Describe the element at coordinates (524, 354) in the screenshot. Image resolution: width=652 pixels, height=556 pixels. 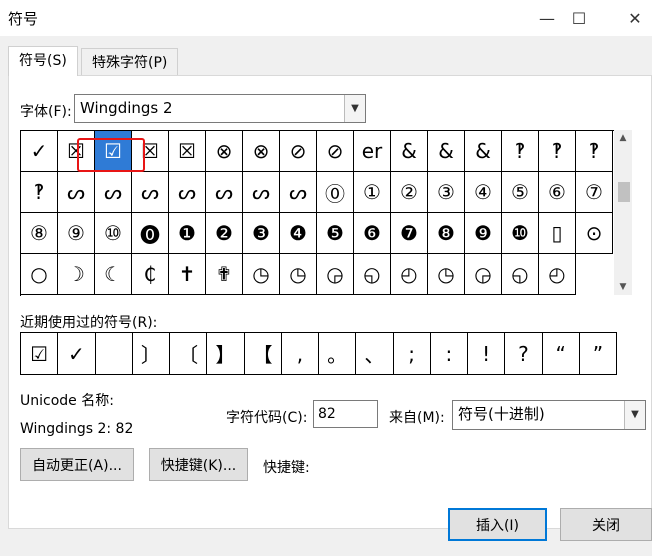
I see `recent-symbol-cell: ?` at that location.